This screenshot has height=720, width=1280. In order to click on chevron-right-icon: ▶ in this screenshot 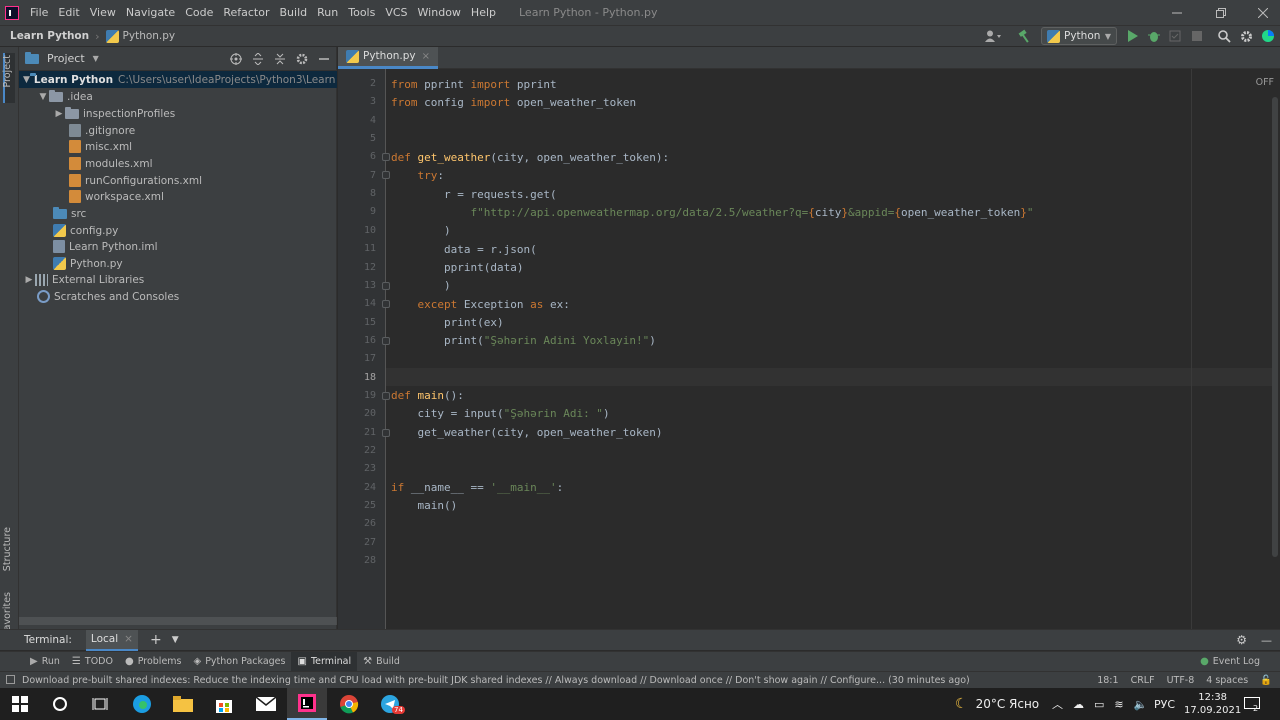, I will do `click(29, 280)`.